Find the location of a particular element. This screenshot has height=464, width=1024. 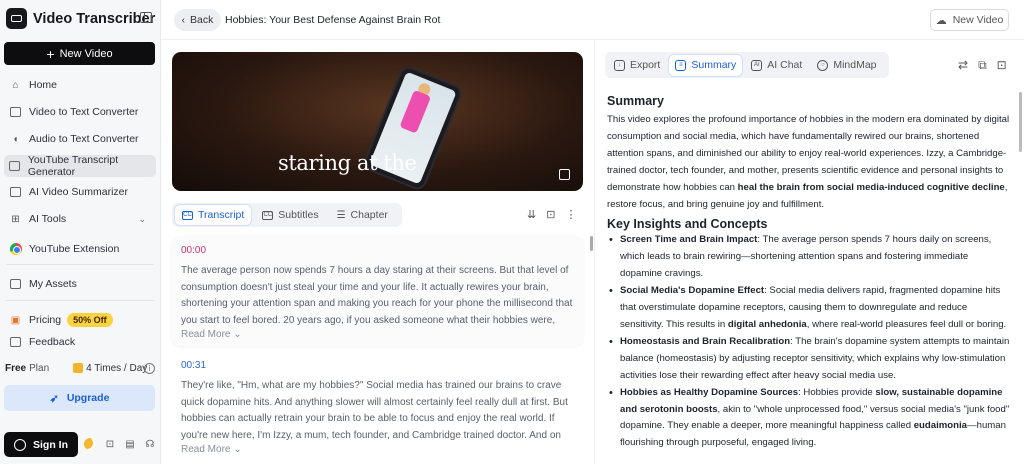

plus-icon: + is located at coordinates (50, 53).